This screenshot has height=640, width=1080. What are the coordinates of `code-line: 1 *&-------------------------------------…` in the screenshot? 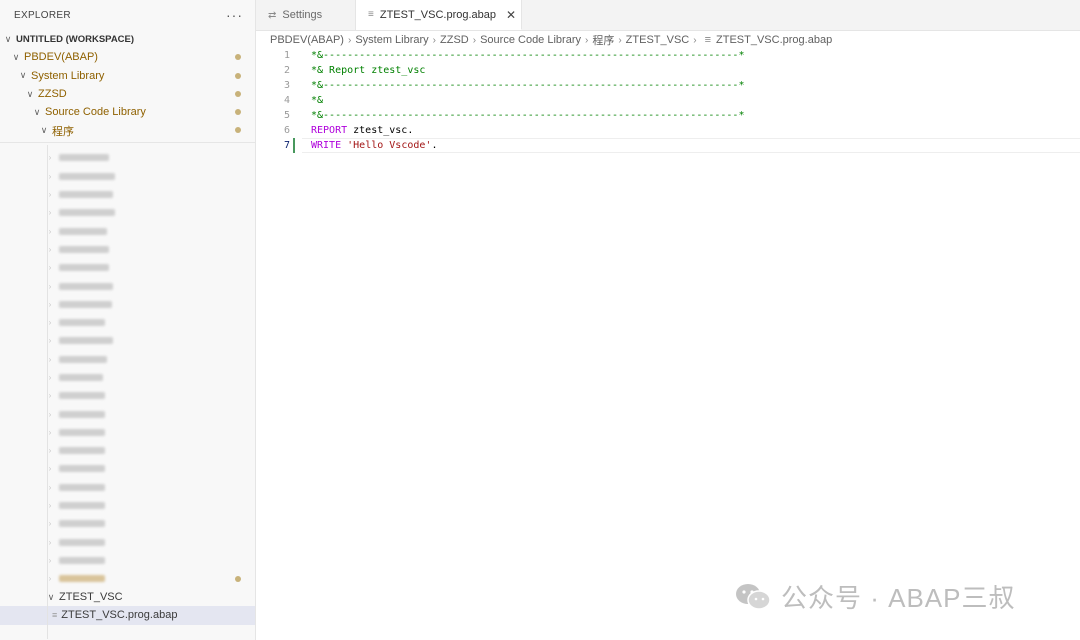 It's located at (668, 55).